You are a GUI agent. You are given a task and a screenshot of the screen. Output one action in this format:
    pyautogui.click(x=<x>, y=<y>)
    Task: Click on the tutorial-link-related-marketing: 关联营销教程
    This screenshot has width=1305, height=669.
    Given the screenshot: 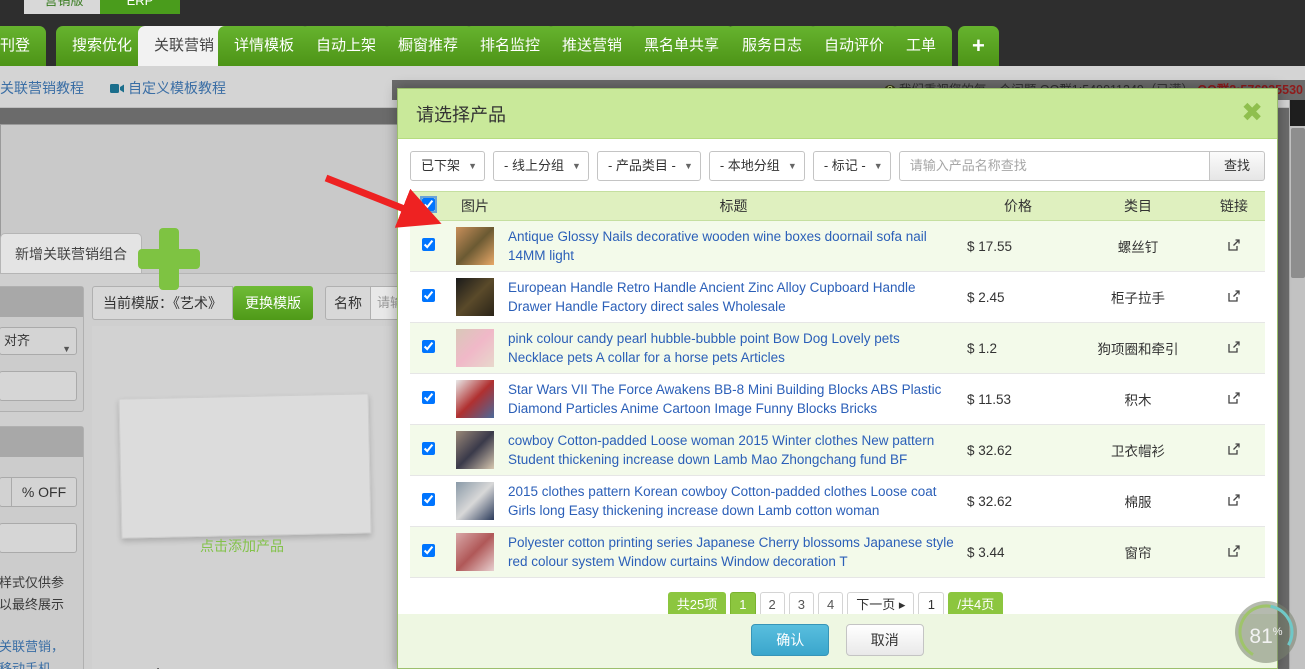 What is the action you would take?
    pyautogui.click(x=42, y=88)
    